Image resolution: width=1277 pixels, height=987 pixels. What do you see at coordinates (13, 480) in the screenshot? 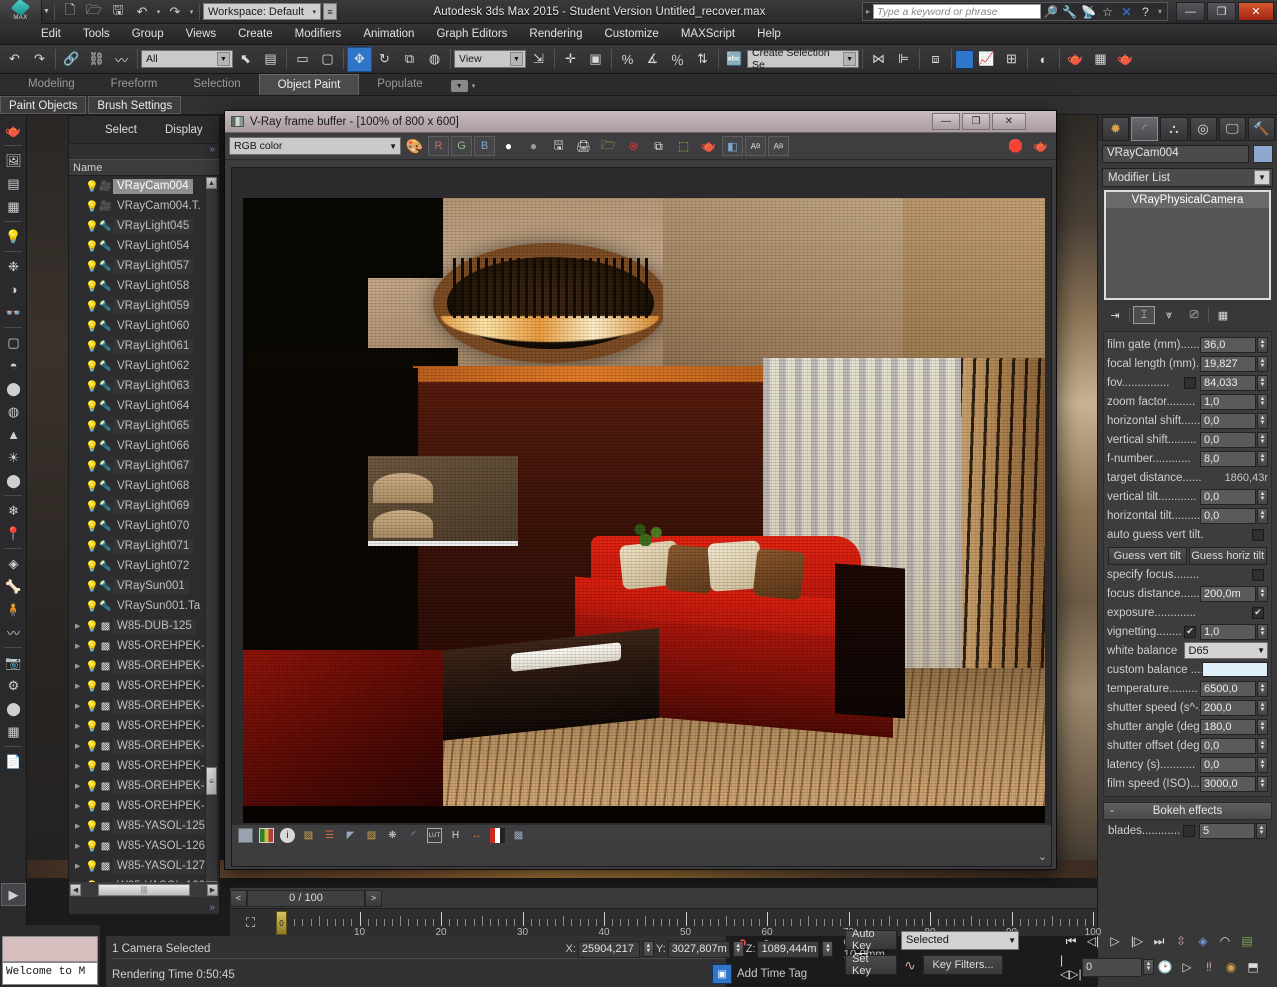
I see `disc-primitive-icon: ⬤` at bounding box center [13, 480].